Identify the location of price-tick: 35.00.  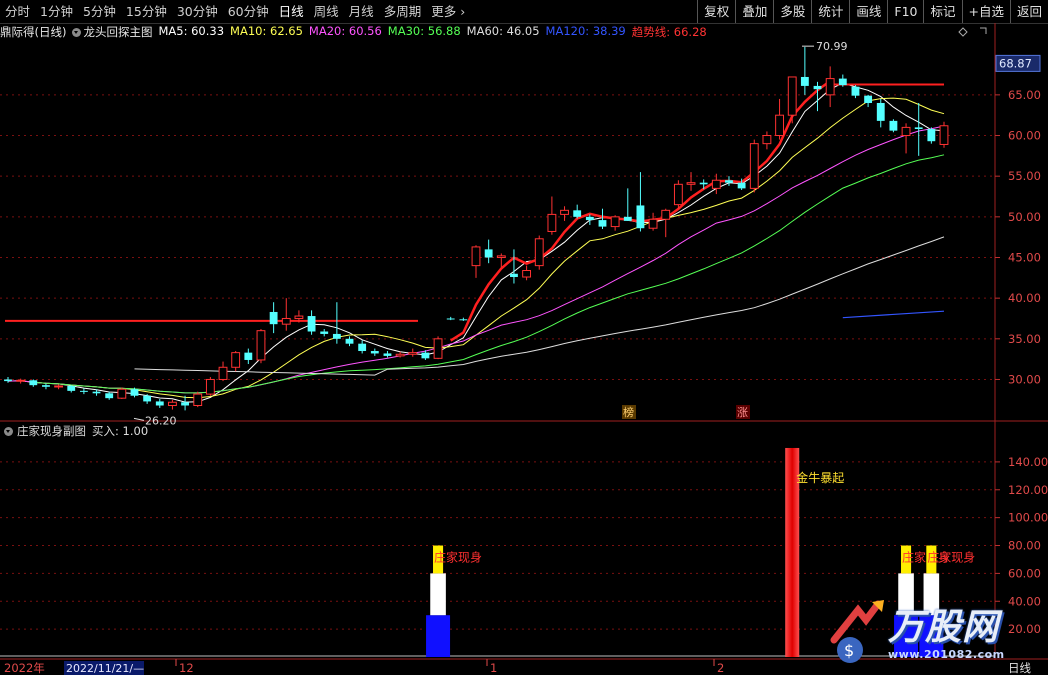
(1024, 339).